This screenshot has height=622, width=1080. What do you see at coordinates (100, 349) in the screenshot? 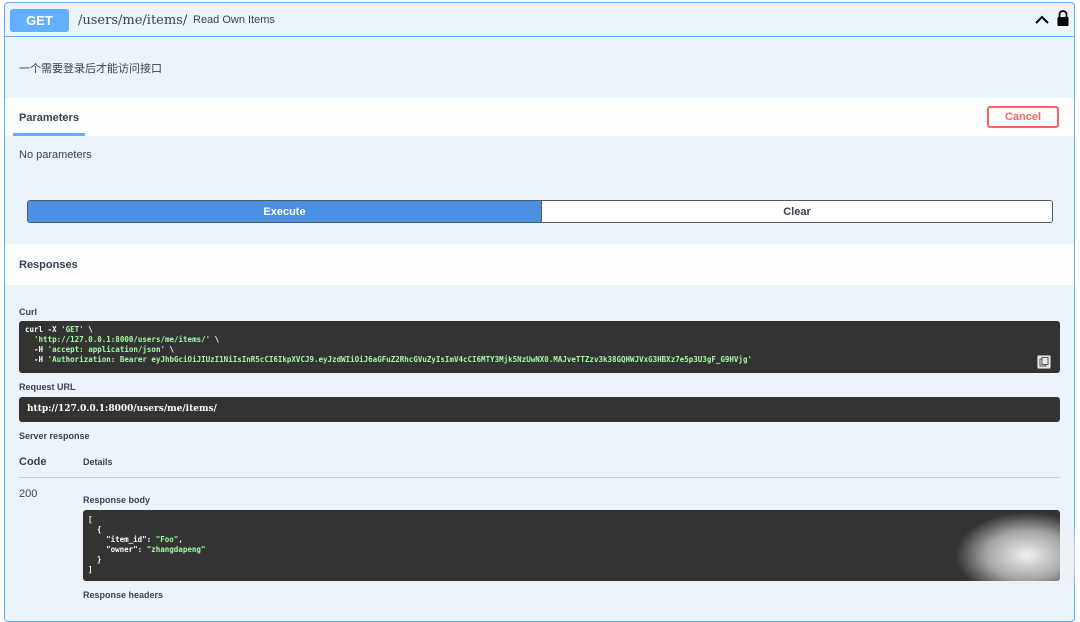
I see `curl-line: -H 'accept: application/json' \` at bounding box center [100, 349].